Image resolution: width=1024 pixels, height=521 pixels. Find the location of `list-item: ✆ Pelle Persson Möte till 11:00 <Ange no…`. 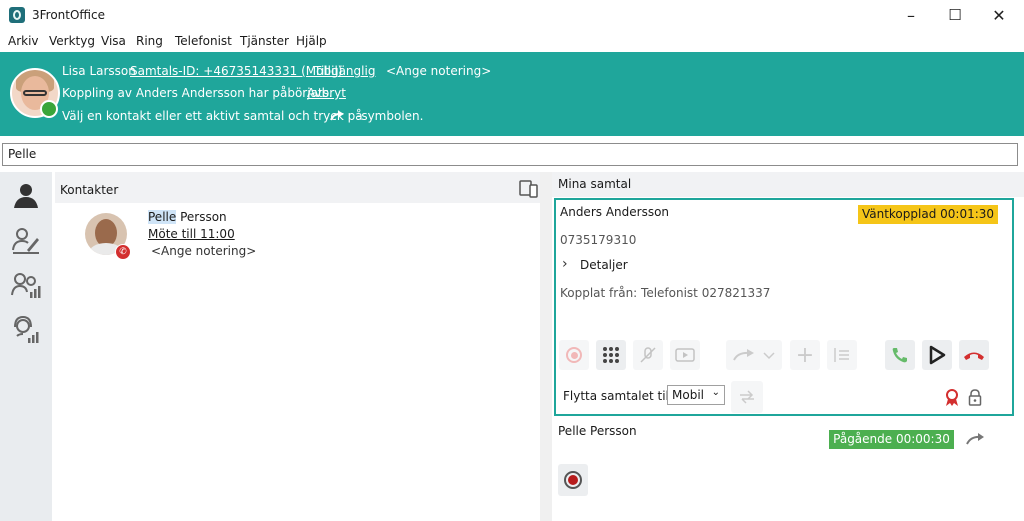

list-item: ✆ Pelle Persson Möte till 11:00 <Ange no… is located at coordinates (297, 237).